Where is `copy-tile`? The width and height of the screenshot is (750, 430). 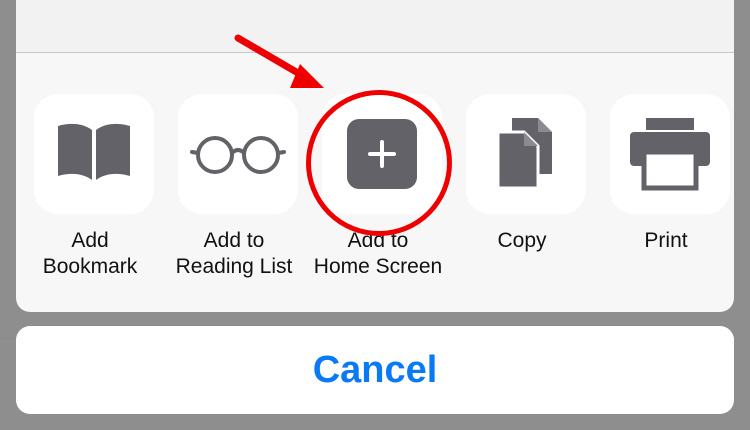
copy-tile is located at coordinates (526, 154).